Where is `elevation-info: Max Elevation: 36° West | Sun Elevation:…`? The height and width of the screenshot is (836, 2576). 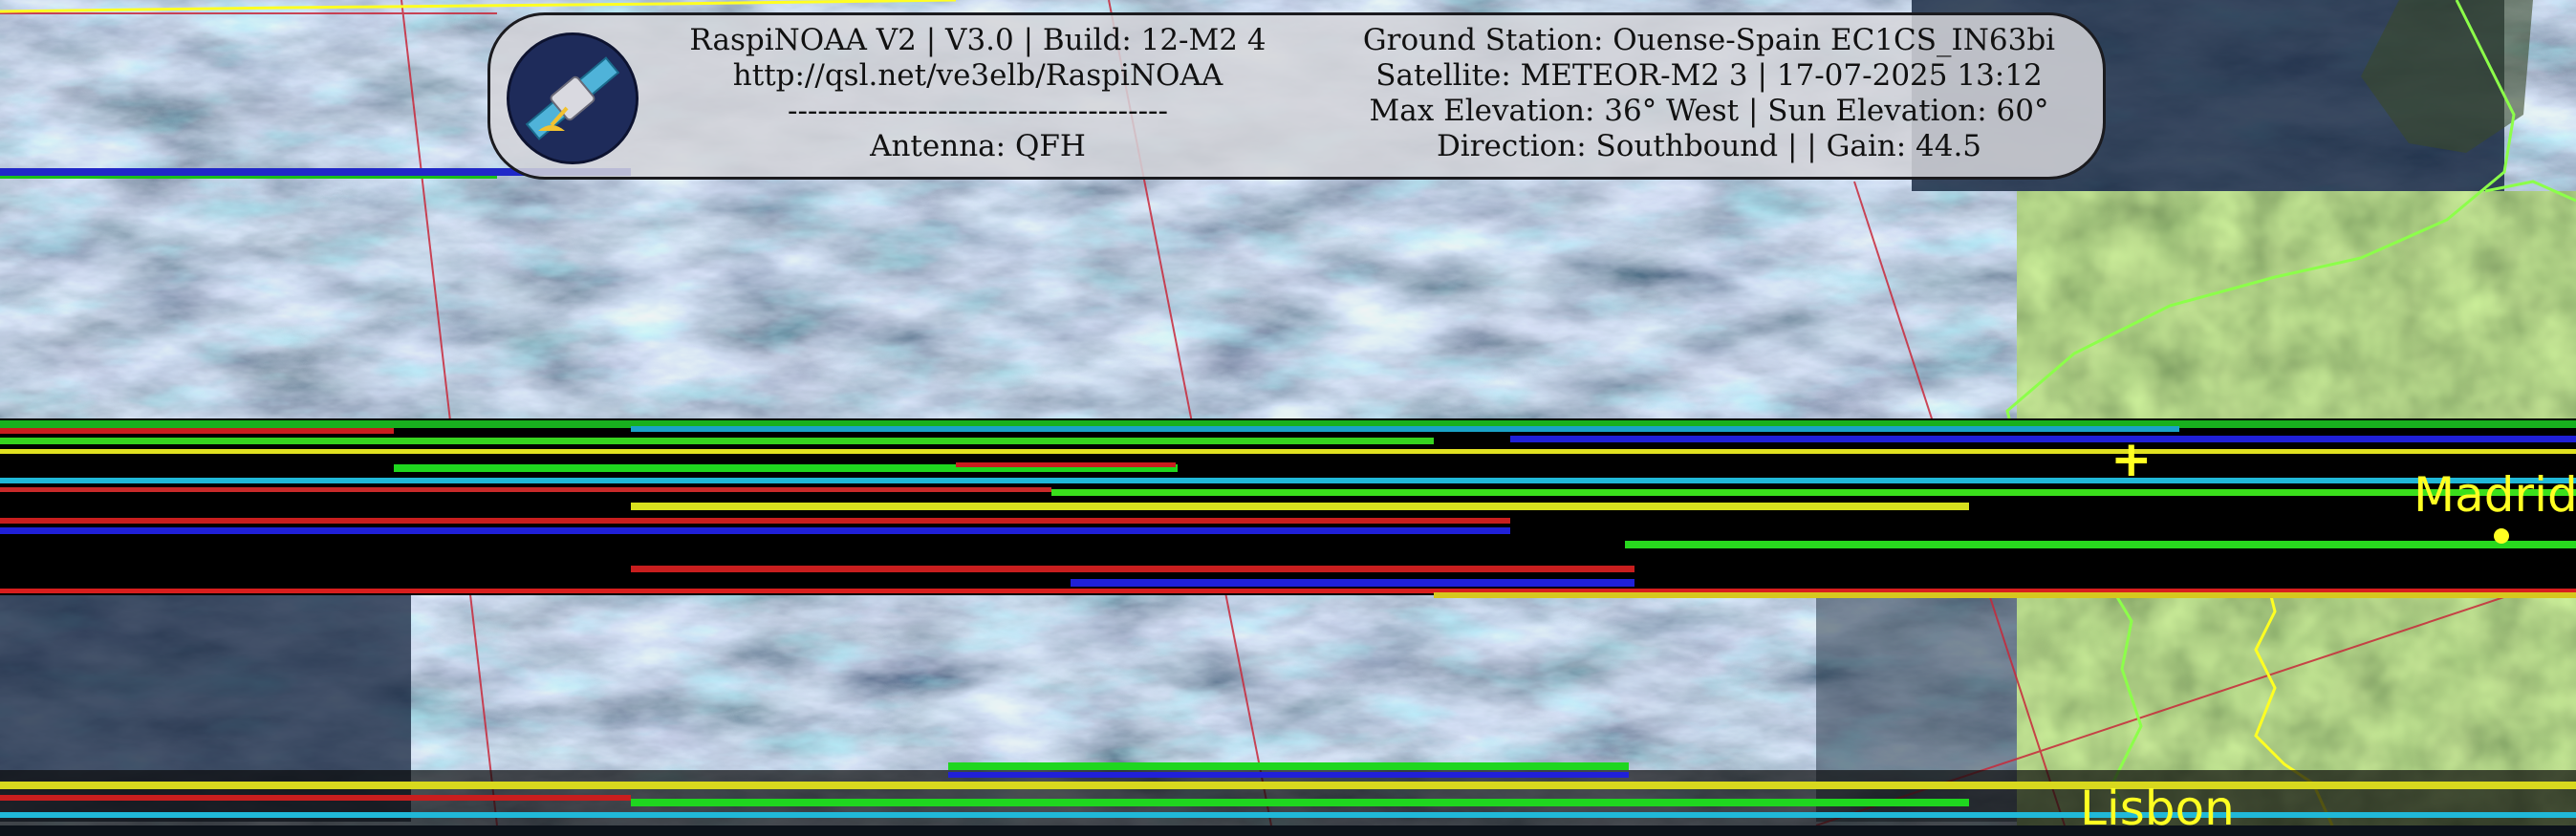
elevation-info: Max Elevation: 36° West | Sun Elevation:… is located at coordinates (1709, 111).